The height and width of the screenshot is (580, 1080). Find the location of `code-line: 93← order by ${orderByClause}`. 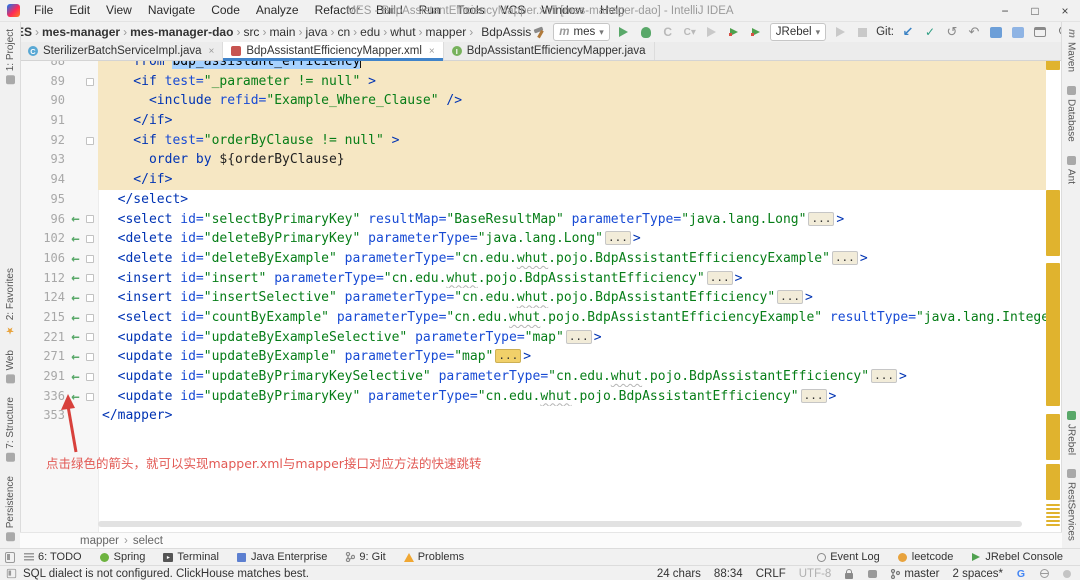

code-line: 93← order by ${orderByClause} is located at coordinates (541, 160).